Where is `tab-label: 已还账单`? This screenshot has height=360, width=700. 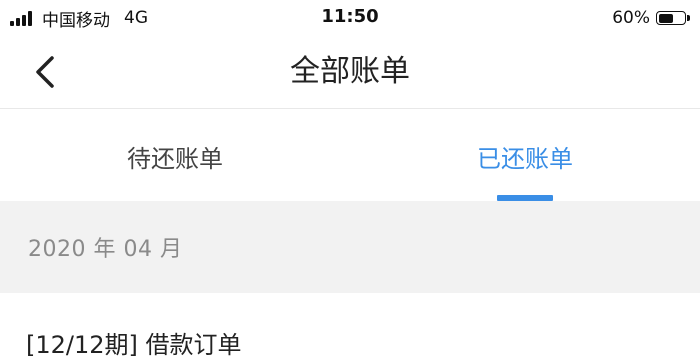 tab-label: 已还账单 is located at coordinates (525, 159).